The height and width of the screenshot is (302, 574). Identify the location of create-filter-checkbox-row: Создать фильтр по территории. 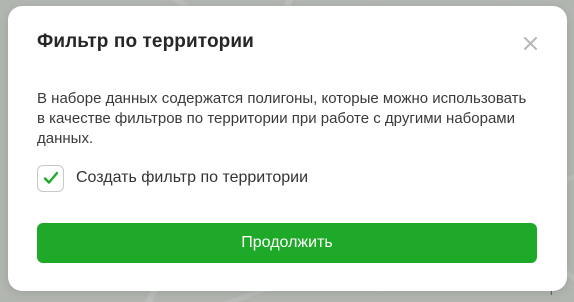
(172, 178).